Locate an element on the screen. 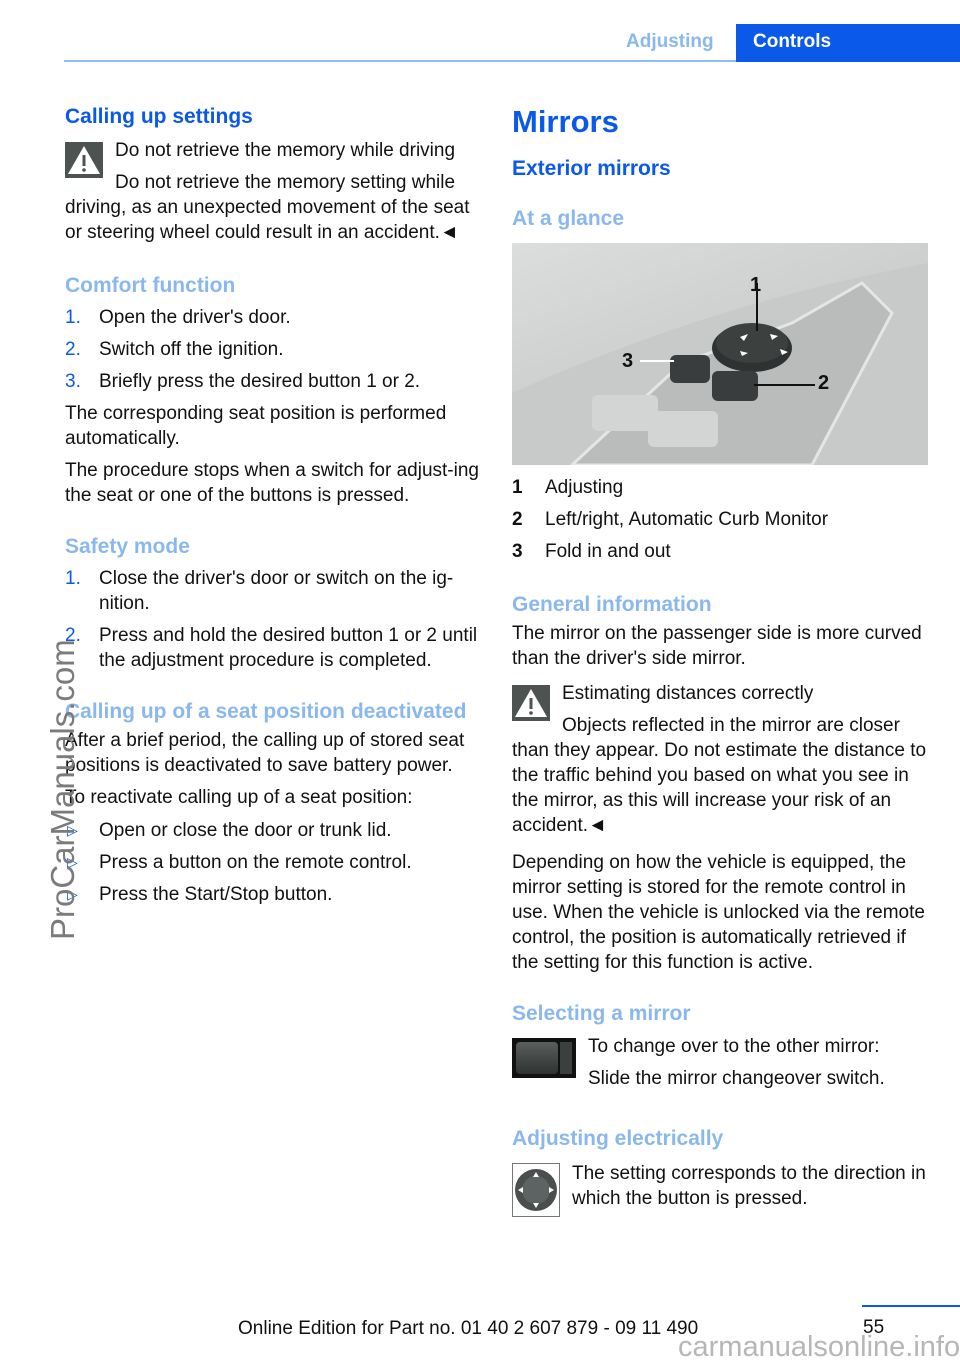  calling-up-settings-heading: Calling up settings is located at coordinates (159, 116).